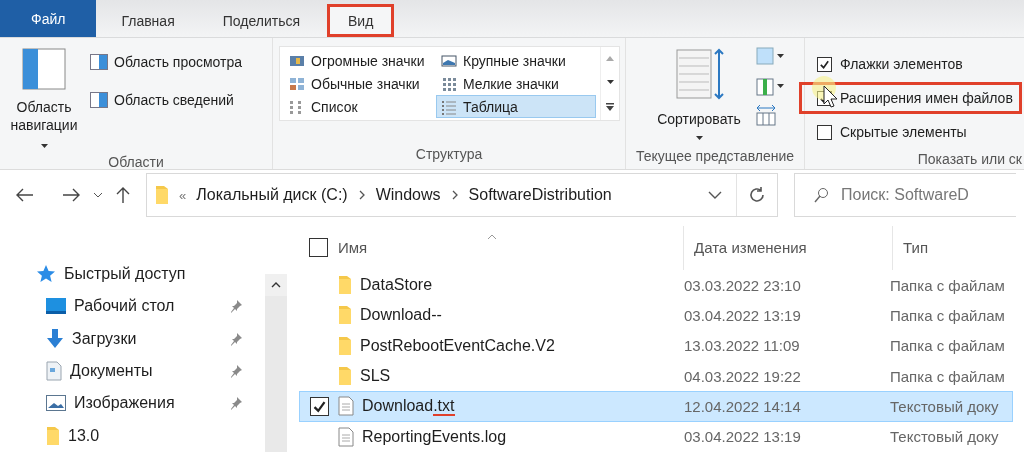 This screenshot has height=452, width=1024. I want to click on pane-button: Область сведений, so click(166, 100).